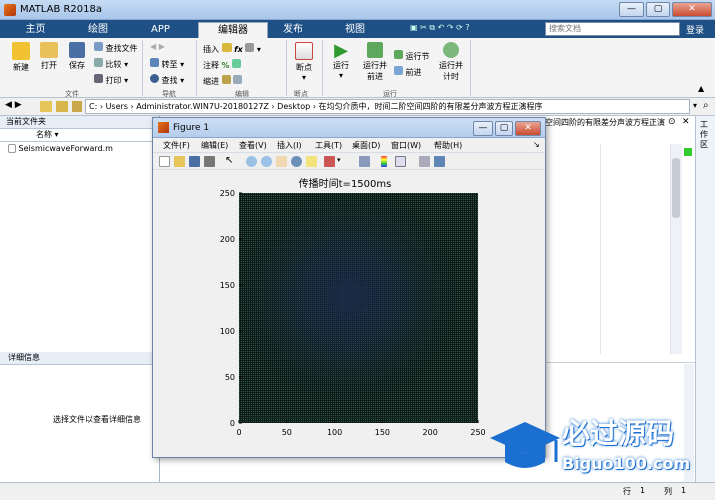  What do you see at coordinates (536, 144) in the screenshot?
I see `dock-figure-icon: ↘` at bounding box center [536, 144].